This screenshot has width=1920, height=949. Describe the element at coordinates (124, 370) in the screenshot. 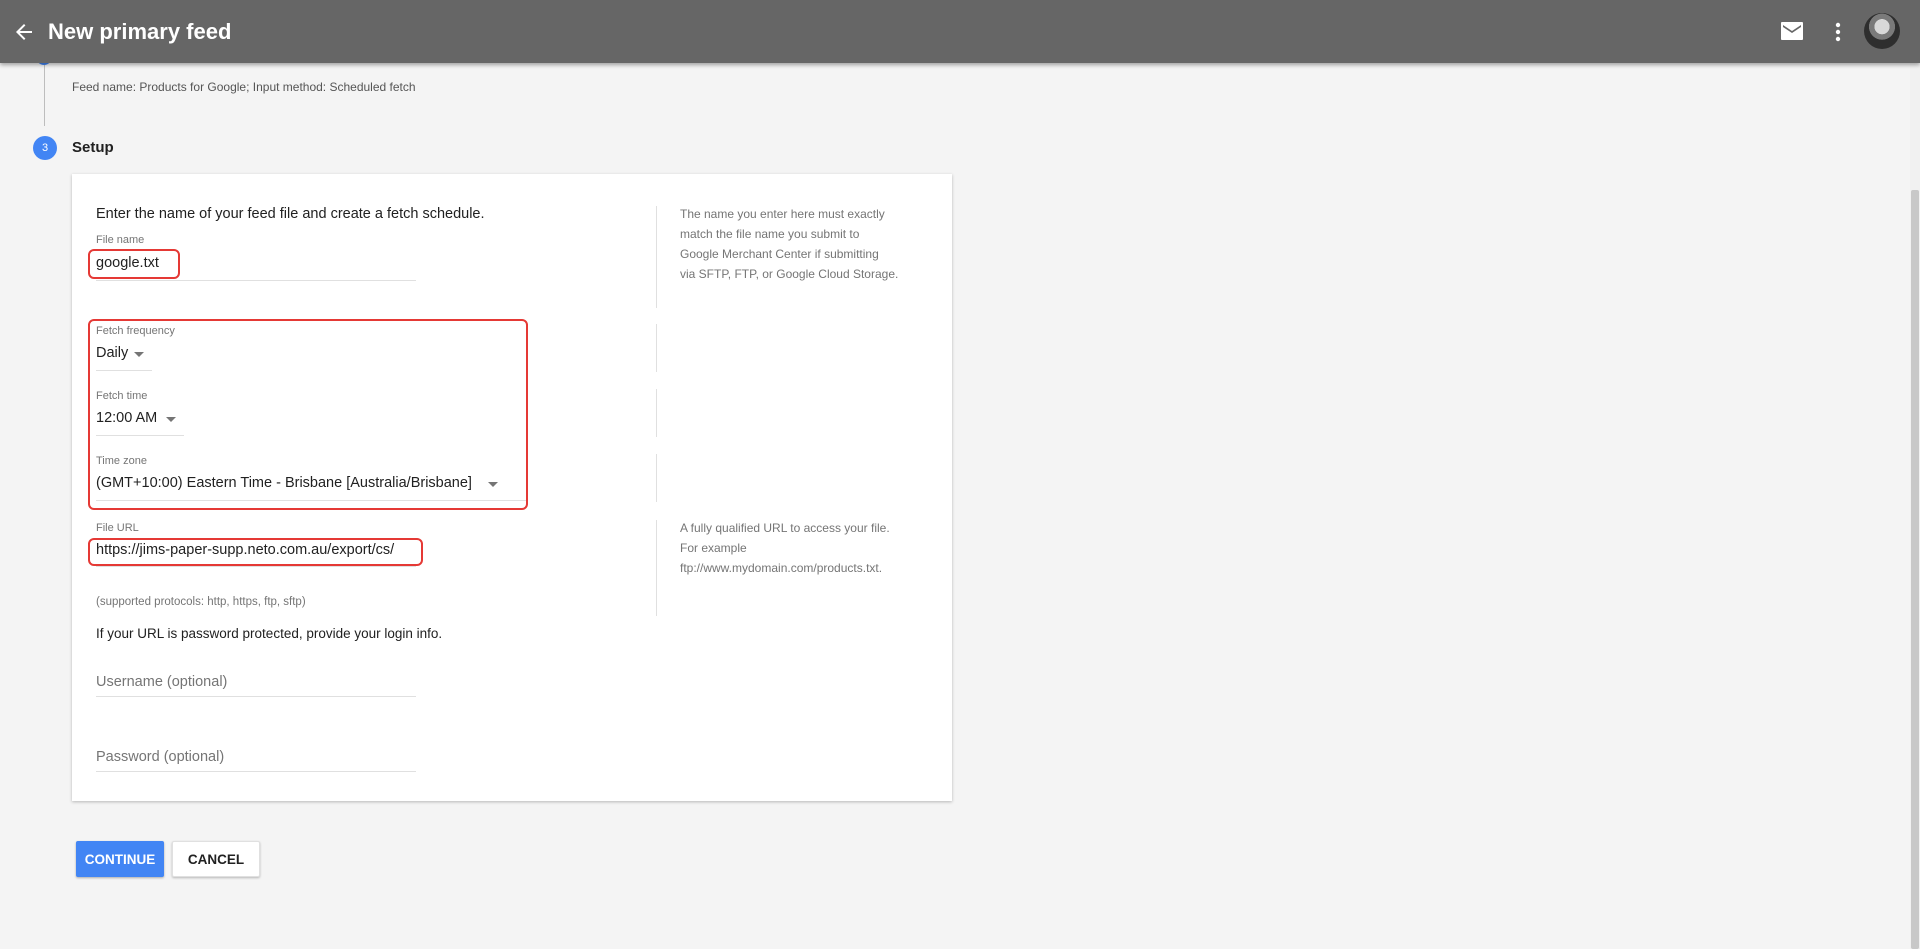

I see `fetch-frequency-underline` at that location.